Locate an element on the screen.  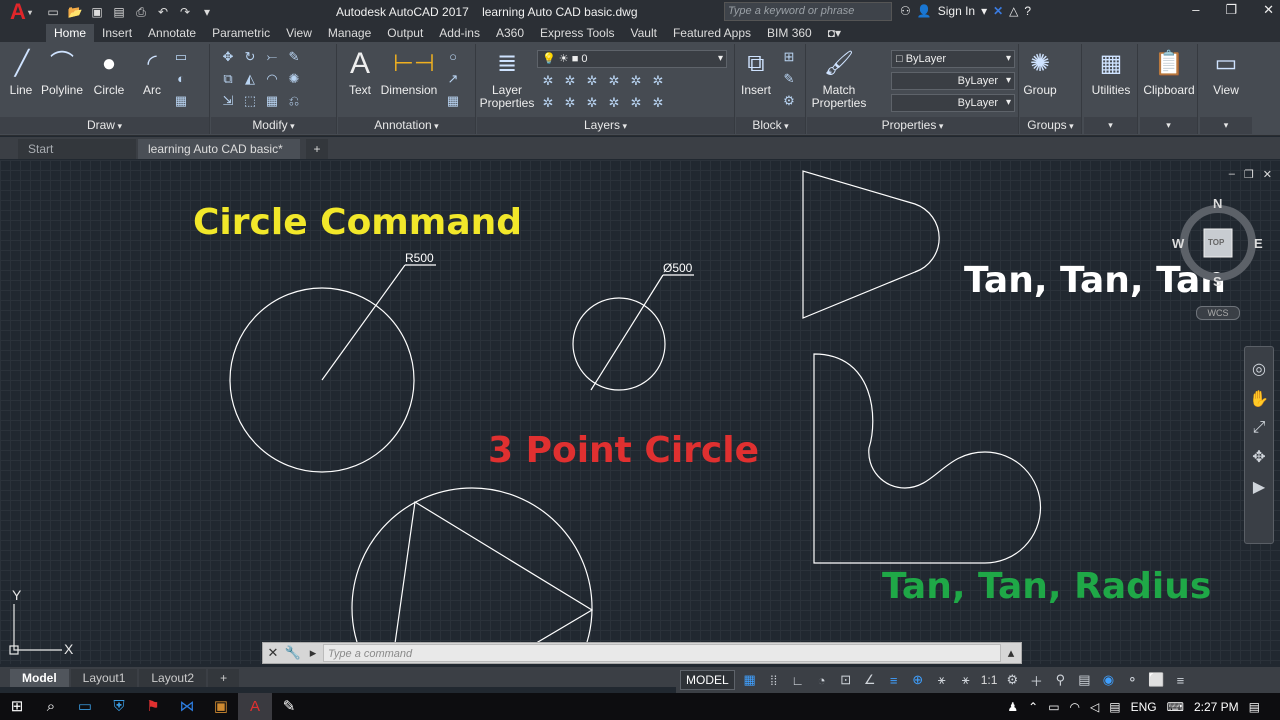
compass-east: E is located at coordinates (1258, 243).